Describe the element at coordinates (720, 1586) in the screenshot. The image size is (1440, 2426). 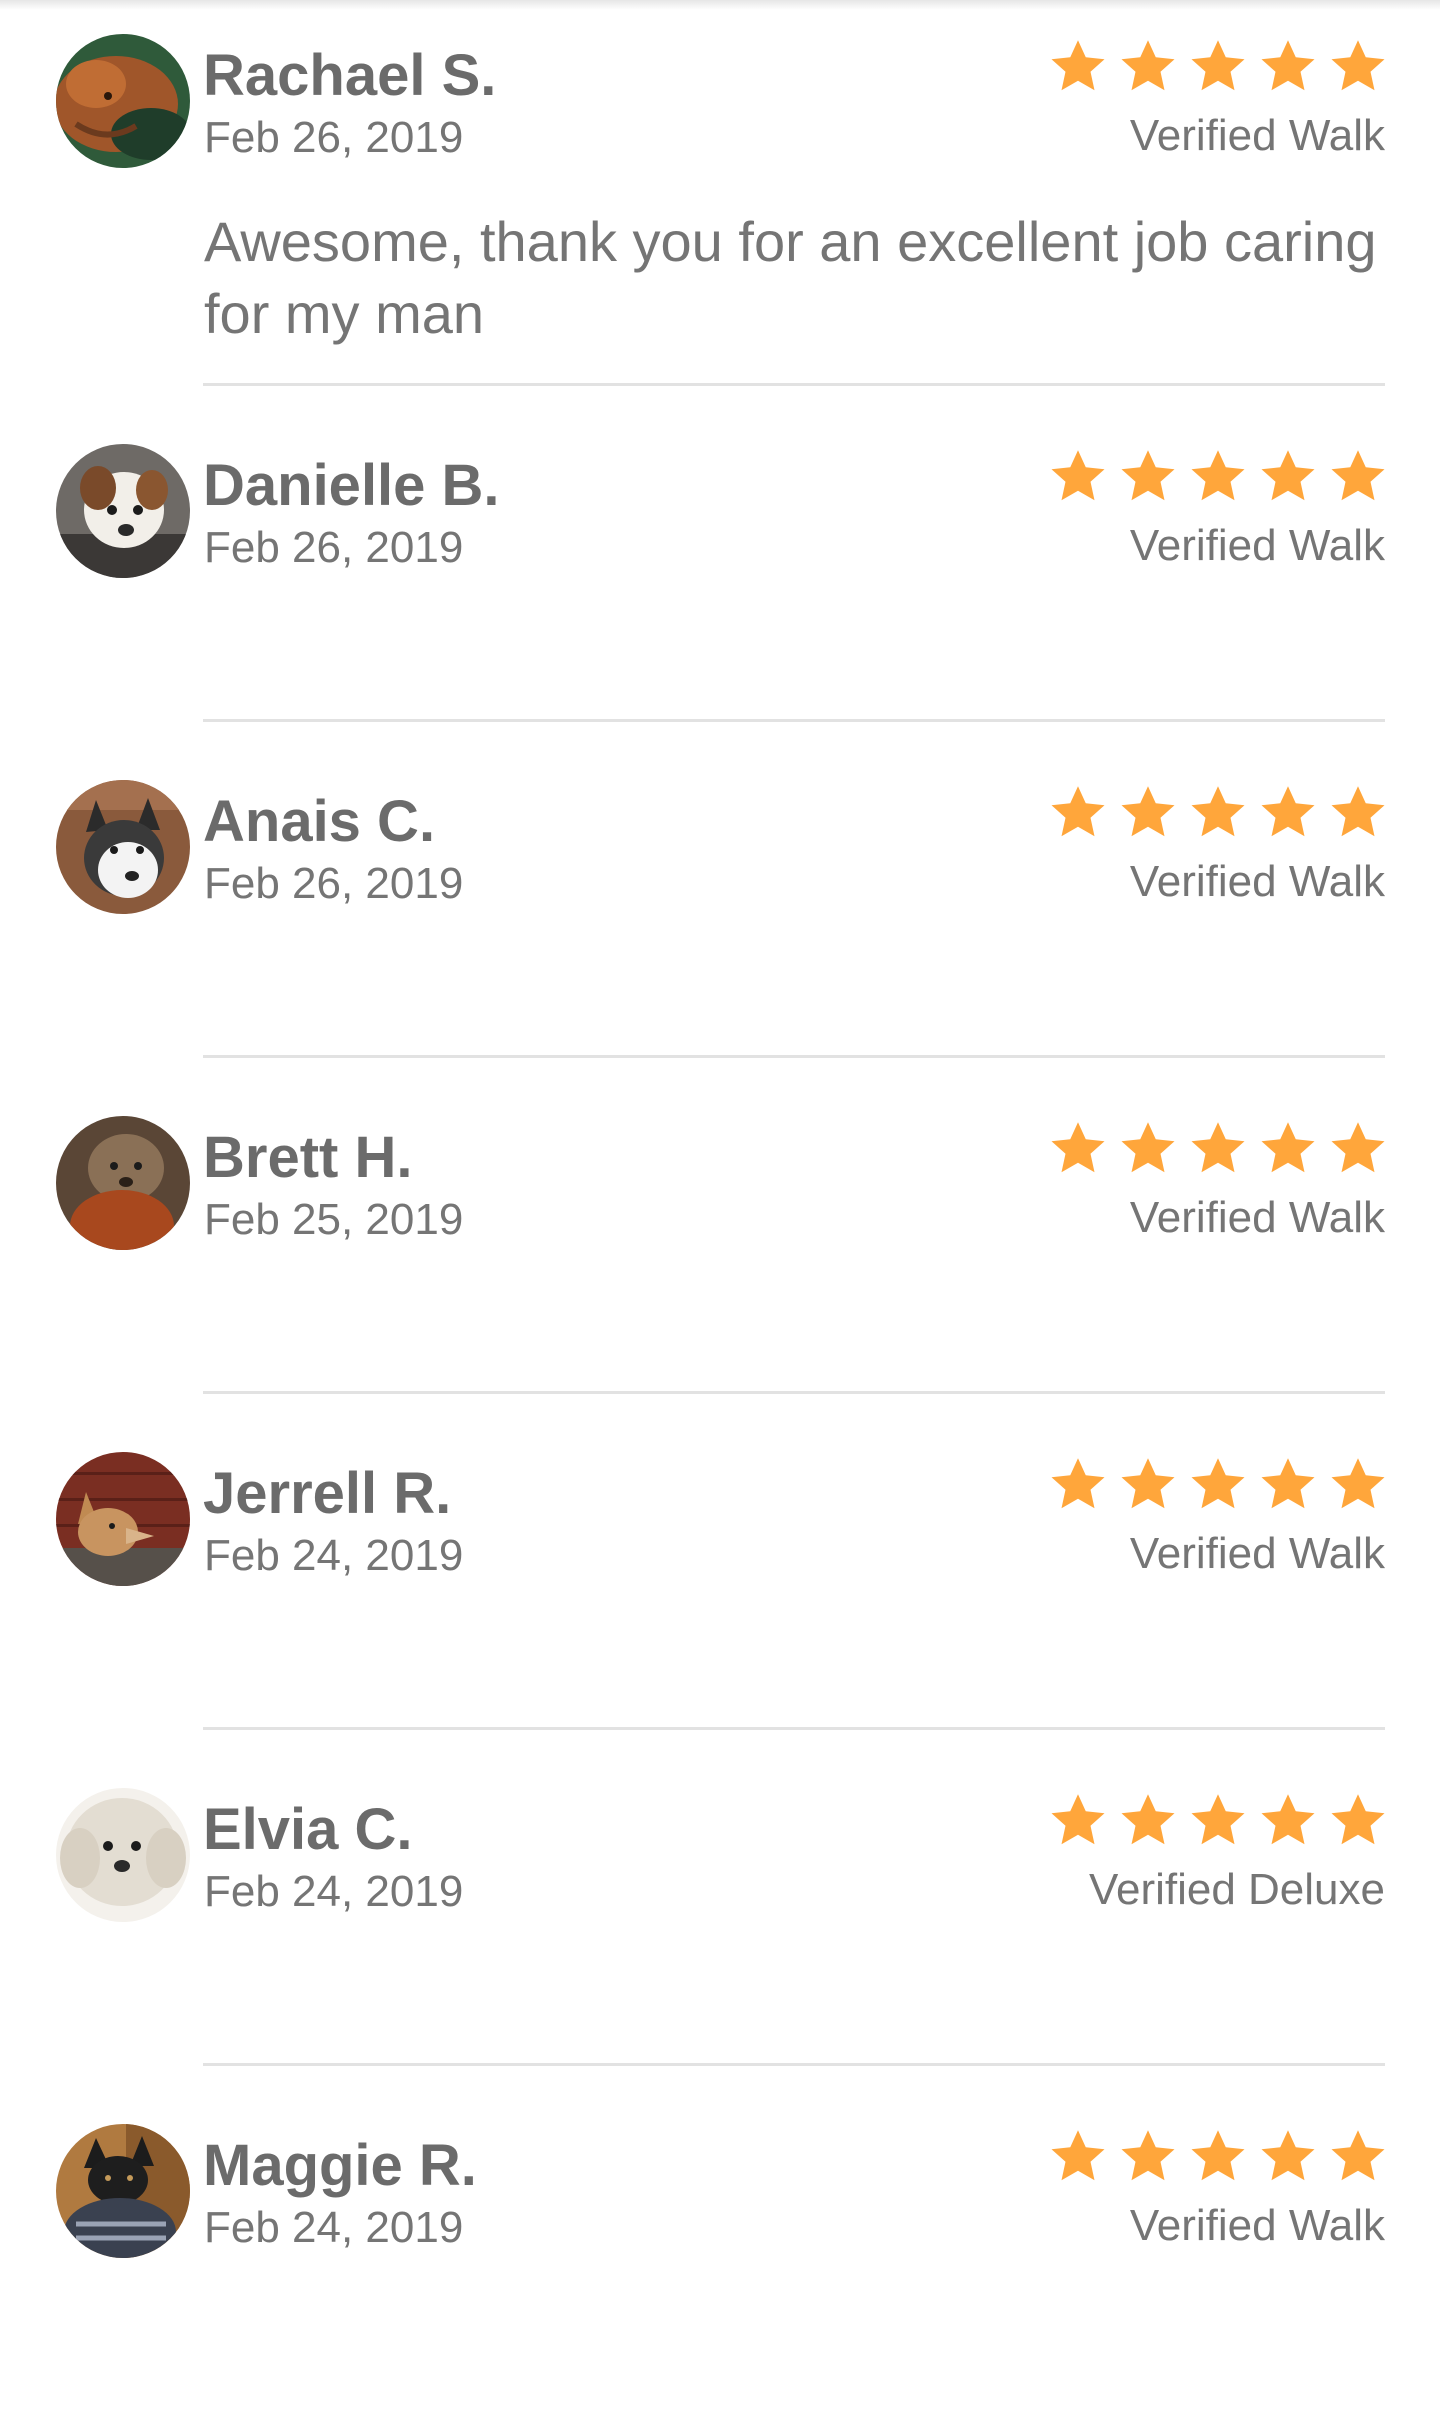
I see `review-item: Jerrell R. Feb 24, 2019 Verified Walk` at that location.